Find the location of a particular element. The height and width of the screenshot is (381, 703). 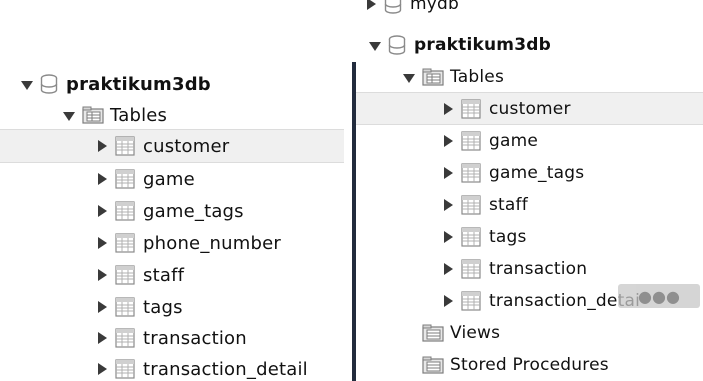

table-row-phone_number: phone_number is located at coordinates (172, 243).